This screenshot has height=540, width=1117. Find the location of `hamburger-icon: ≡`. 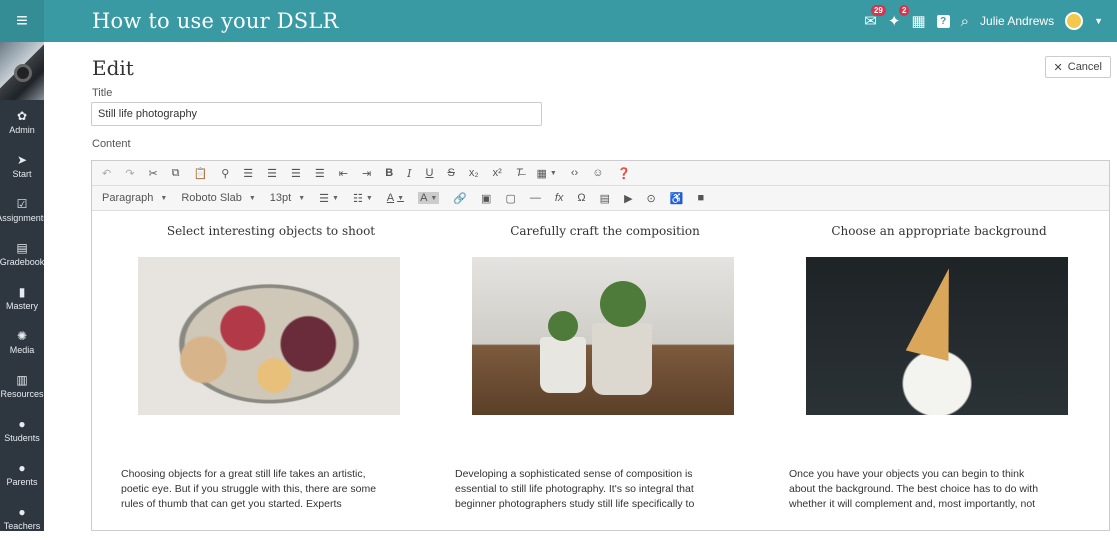

hamburger-icon: ≡ is located at coordinates (22, 21).